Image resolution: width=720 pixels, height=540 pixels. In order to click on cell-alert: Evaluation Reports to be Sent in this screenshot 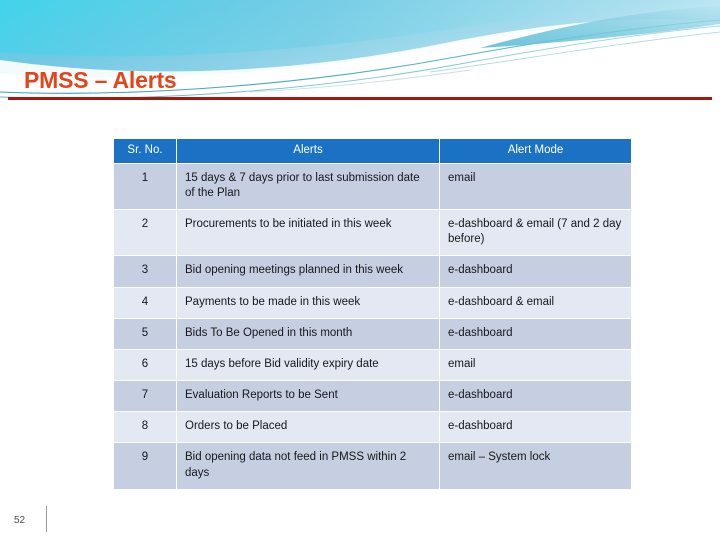, I will do `click(308, 396)`.